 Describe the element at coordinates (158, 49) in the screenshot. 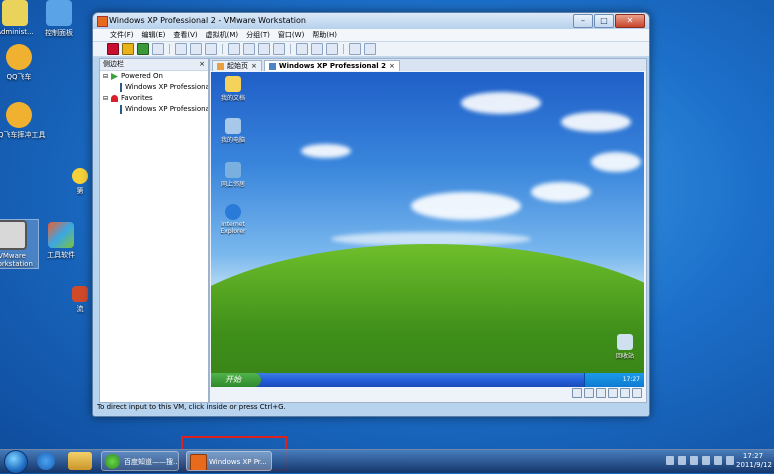

I see `reset-icon` at that location.